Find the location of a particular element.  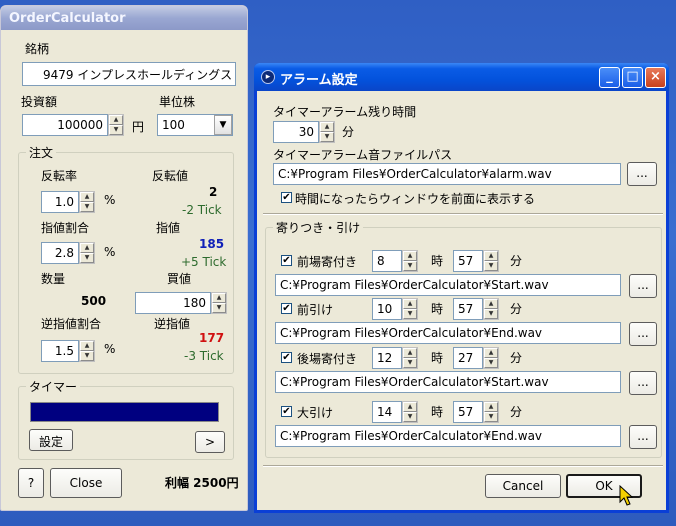

session-label: 前場寄付き is located at coordinates (327, 262).